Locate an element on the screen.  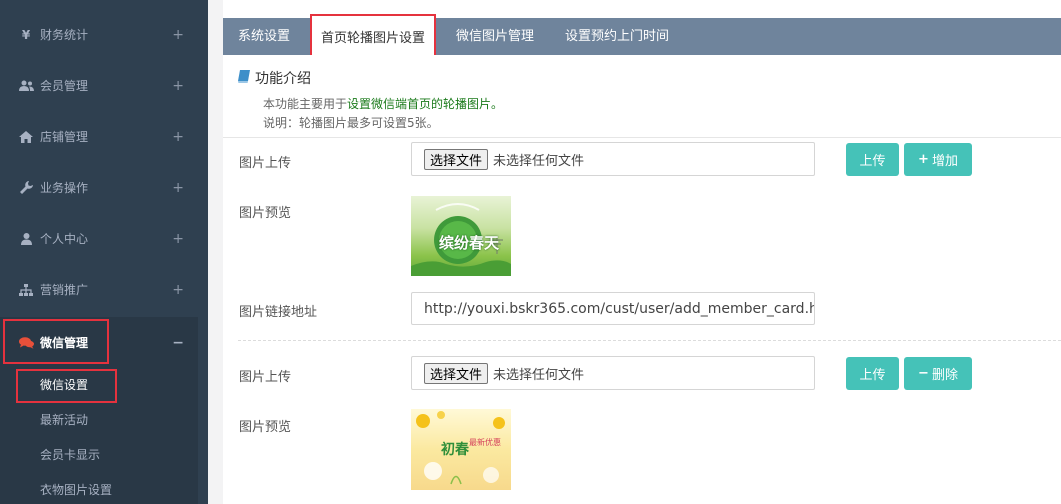
collapse-icon: − is located at coordinates (178, 342).